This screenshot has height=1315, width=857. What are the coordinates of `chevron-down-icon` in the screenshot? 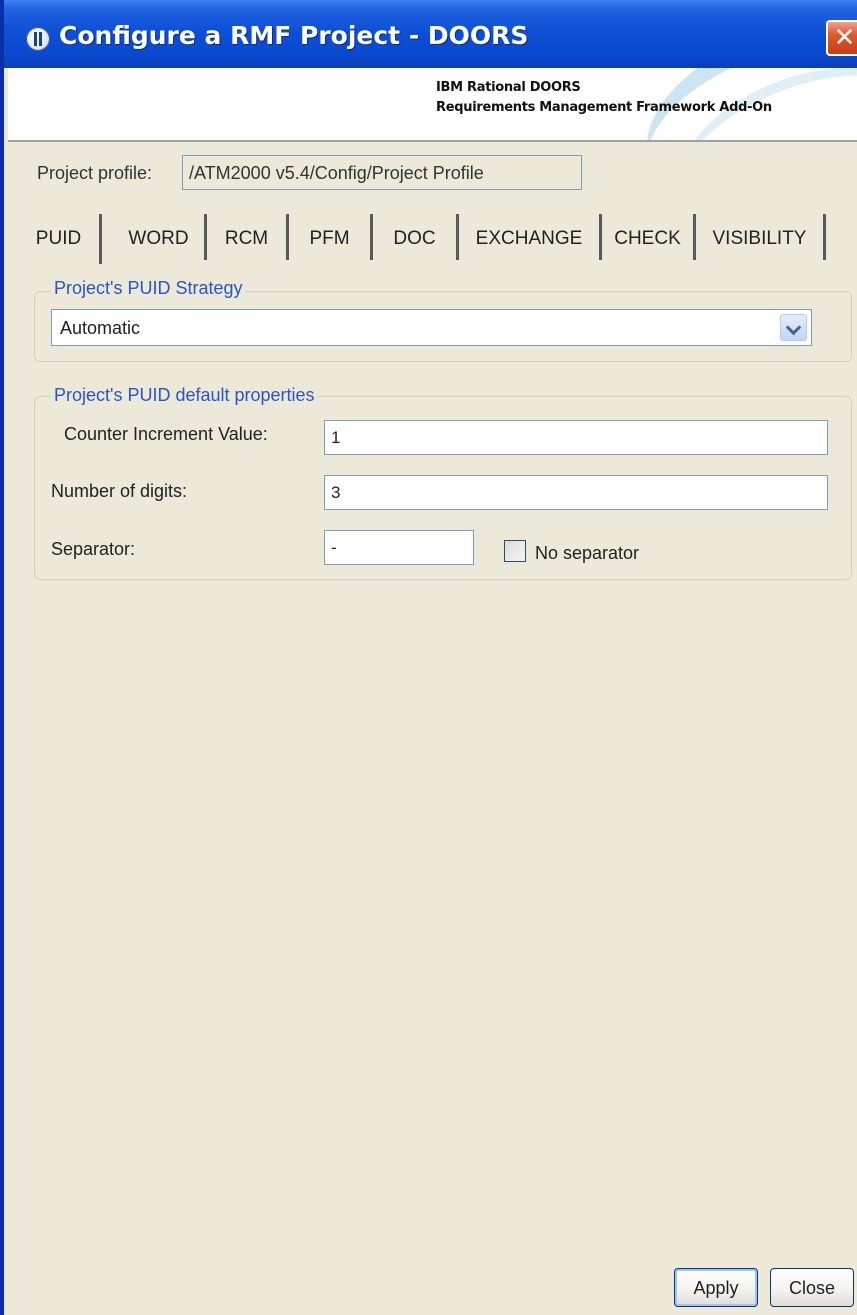 It's located at (793, 327).